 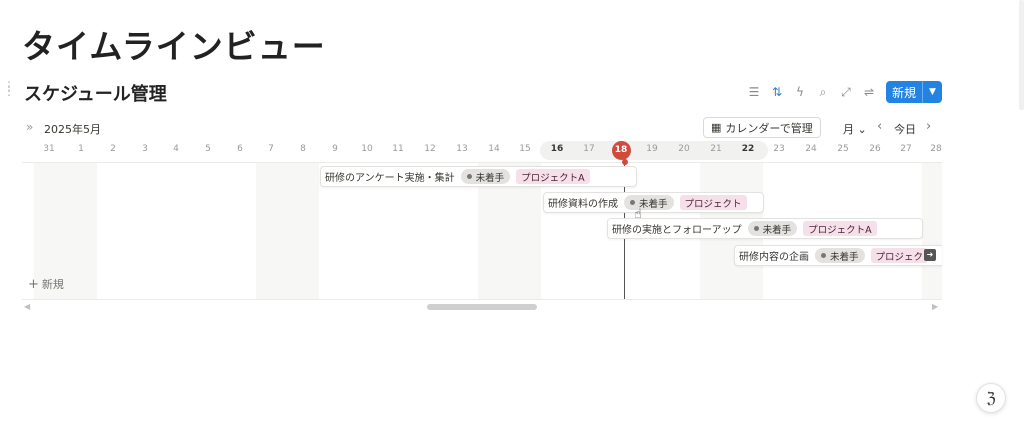 I want to click on today-button: 今日, so click(x=905, y=129).